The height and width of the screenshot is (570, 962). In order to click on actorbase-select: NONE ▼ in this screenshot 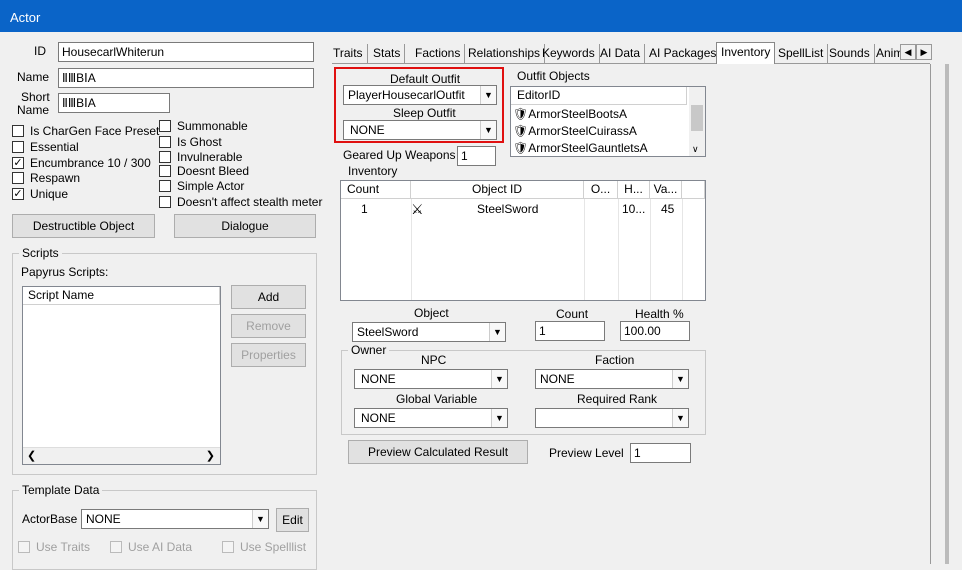, I will do `click(175, 519)`.